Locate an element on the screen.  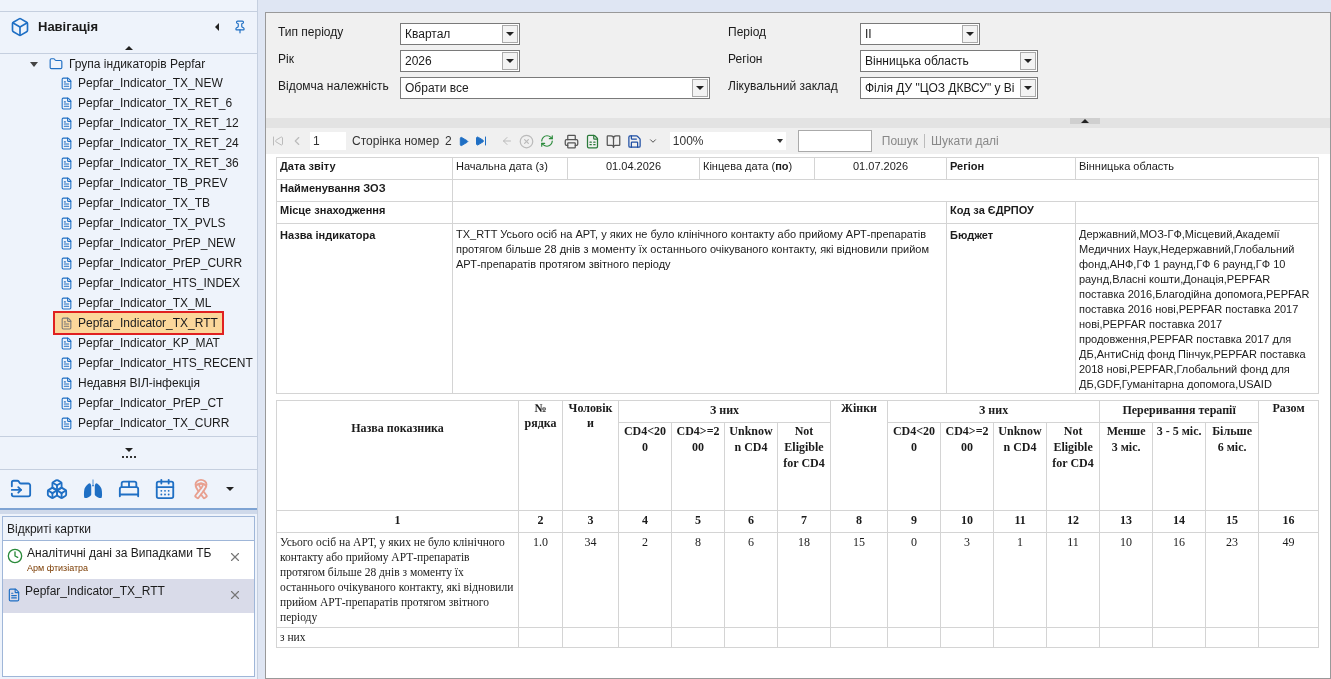
dropdown-field: Філія ДУ "ЦОЗ ДКВСУ" у Ві is located at coordinates (949, 88).